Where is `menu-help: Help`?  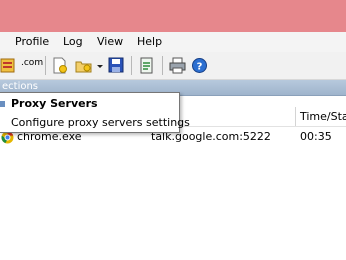 menu-help: Help is located at coordinates (149, 41).